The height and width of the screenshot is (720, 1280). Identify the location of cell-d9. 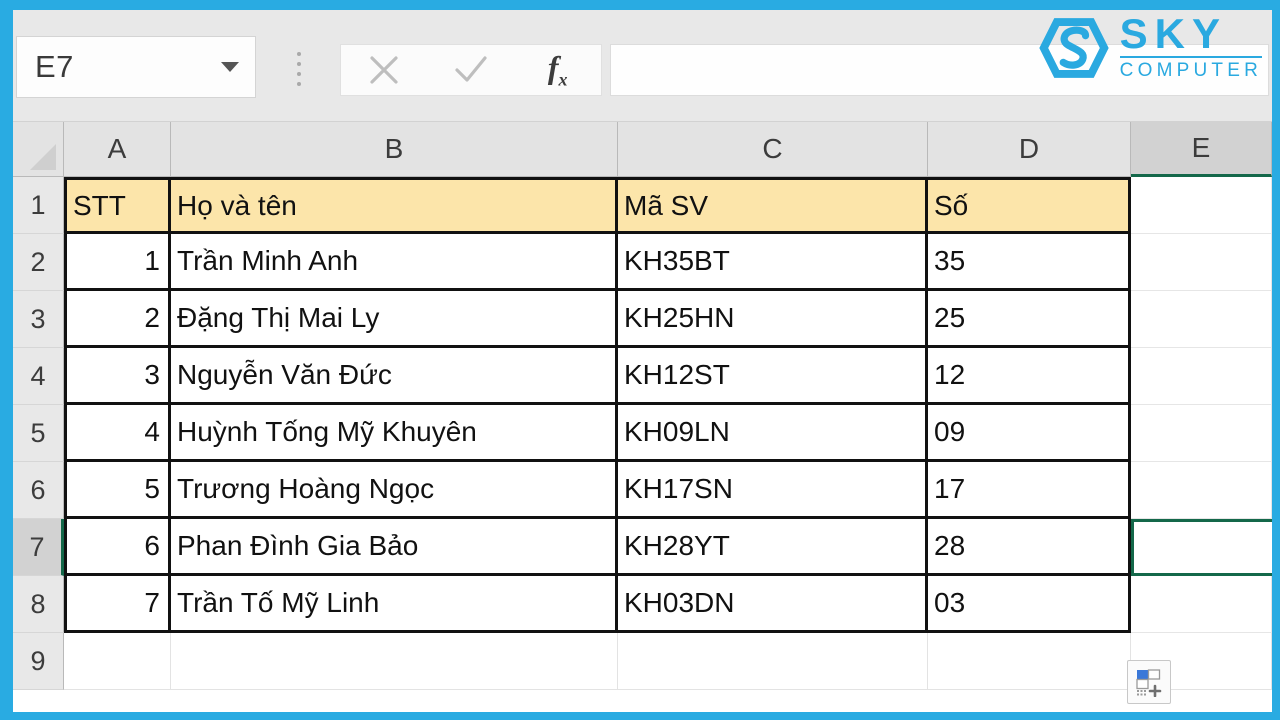
(1029, 661).